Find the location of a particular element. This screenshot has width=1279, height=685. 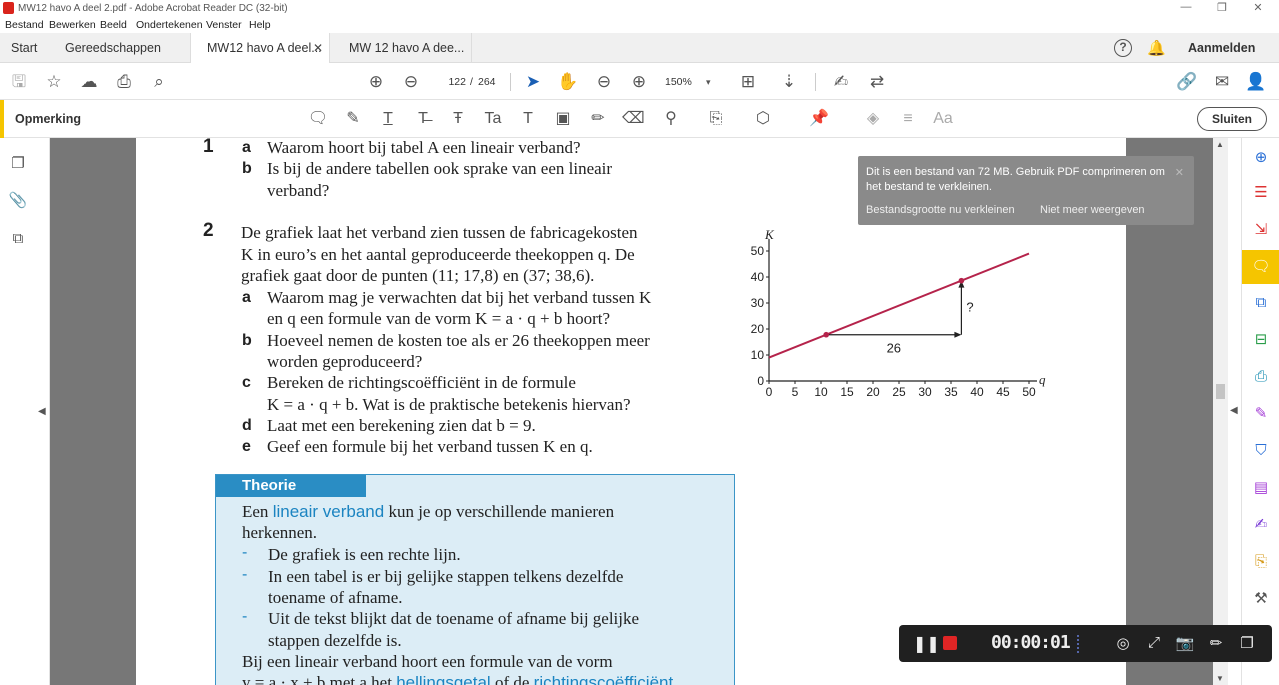

comment-tool-icon: 🗨 is located at coordinates (1261, 267).